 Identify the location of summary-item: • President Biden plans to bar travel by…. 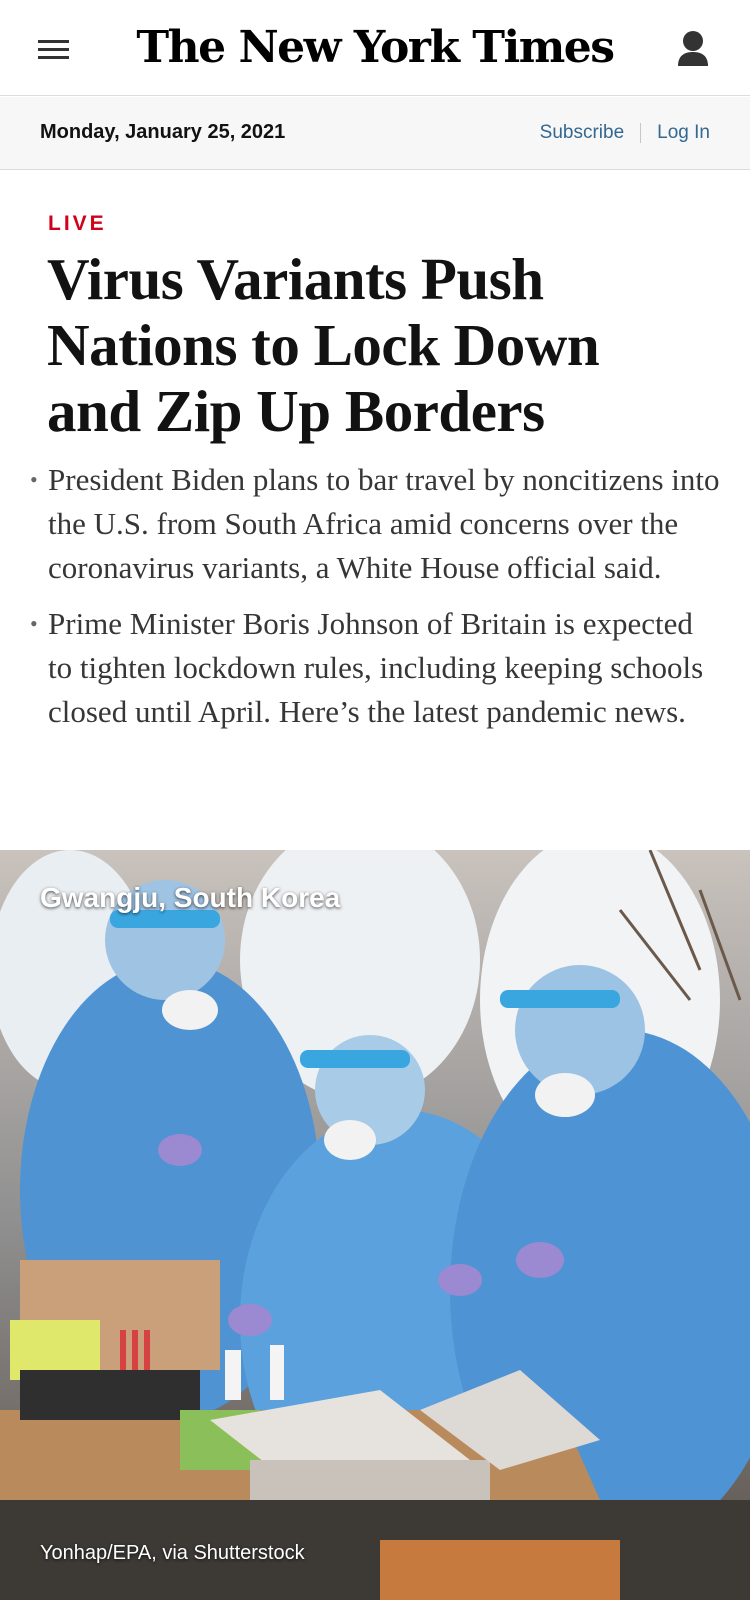
(375, 524).